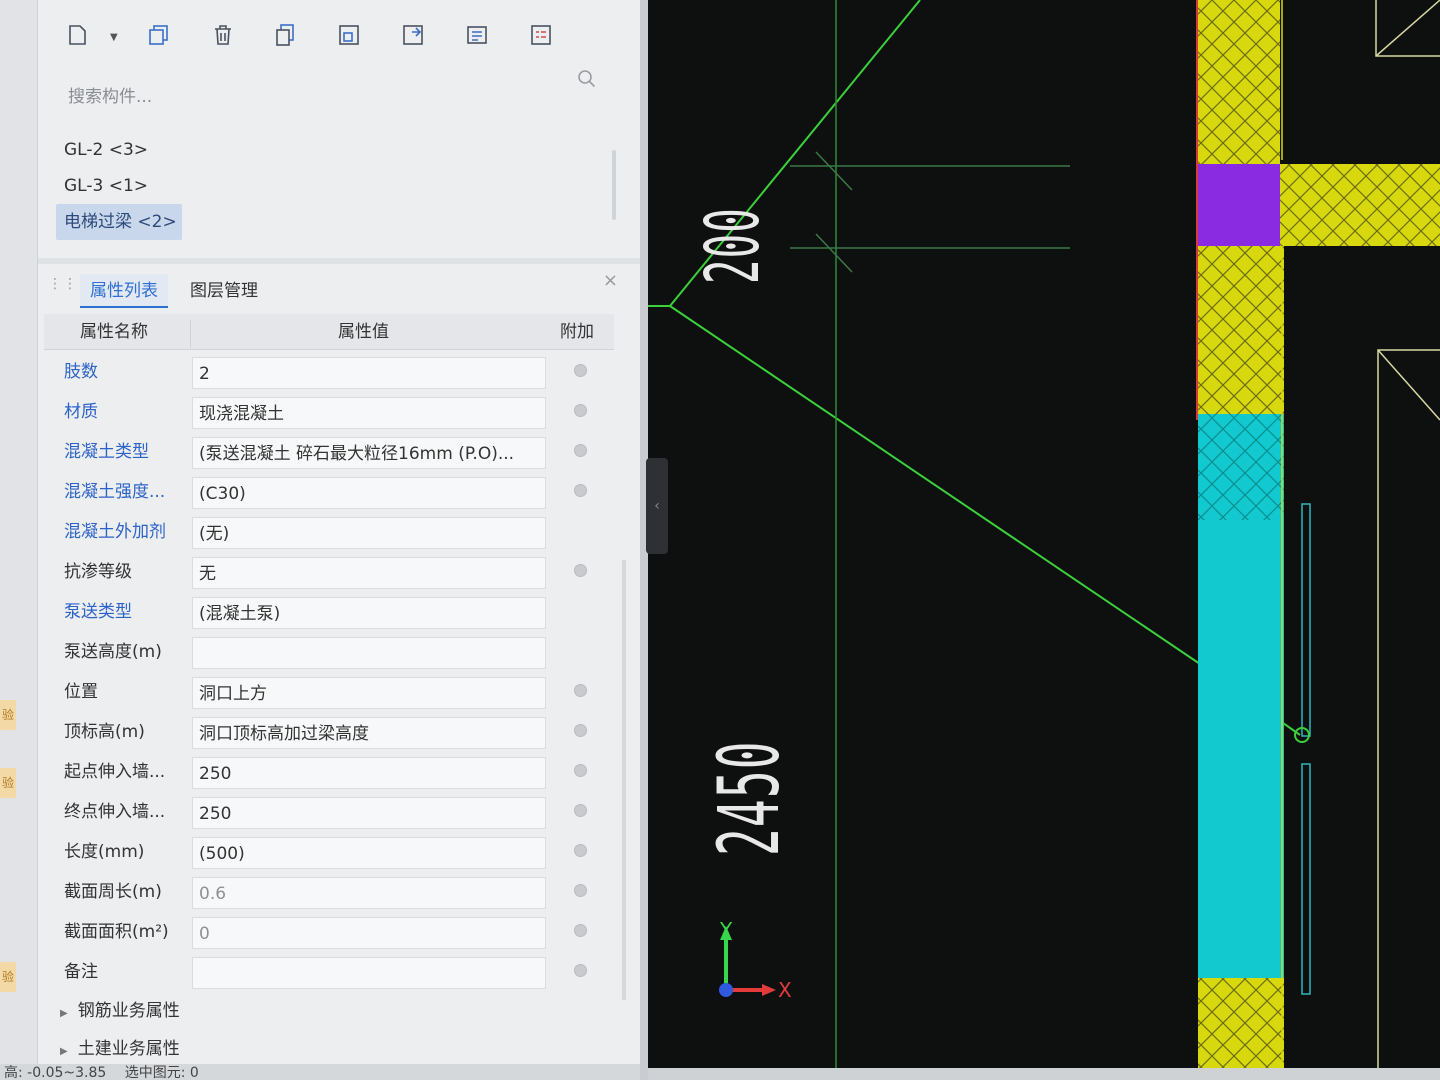  Describe the element at coordinates (119, 222) in the screenshot. I see `list-item-elevator-lintel: 电梯过梁 <2>` at that location.